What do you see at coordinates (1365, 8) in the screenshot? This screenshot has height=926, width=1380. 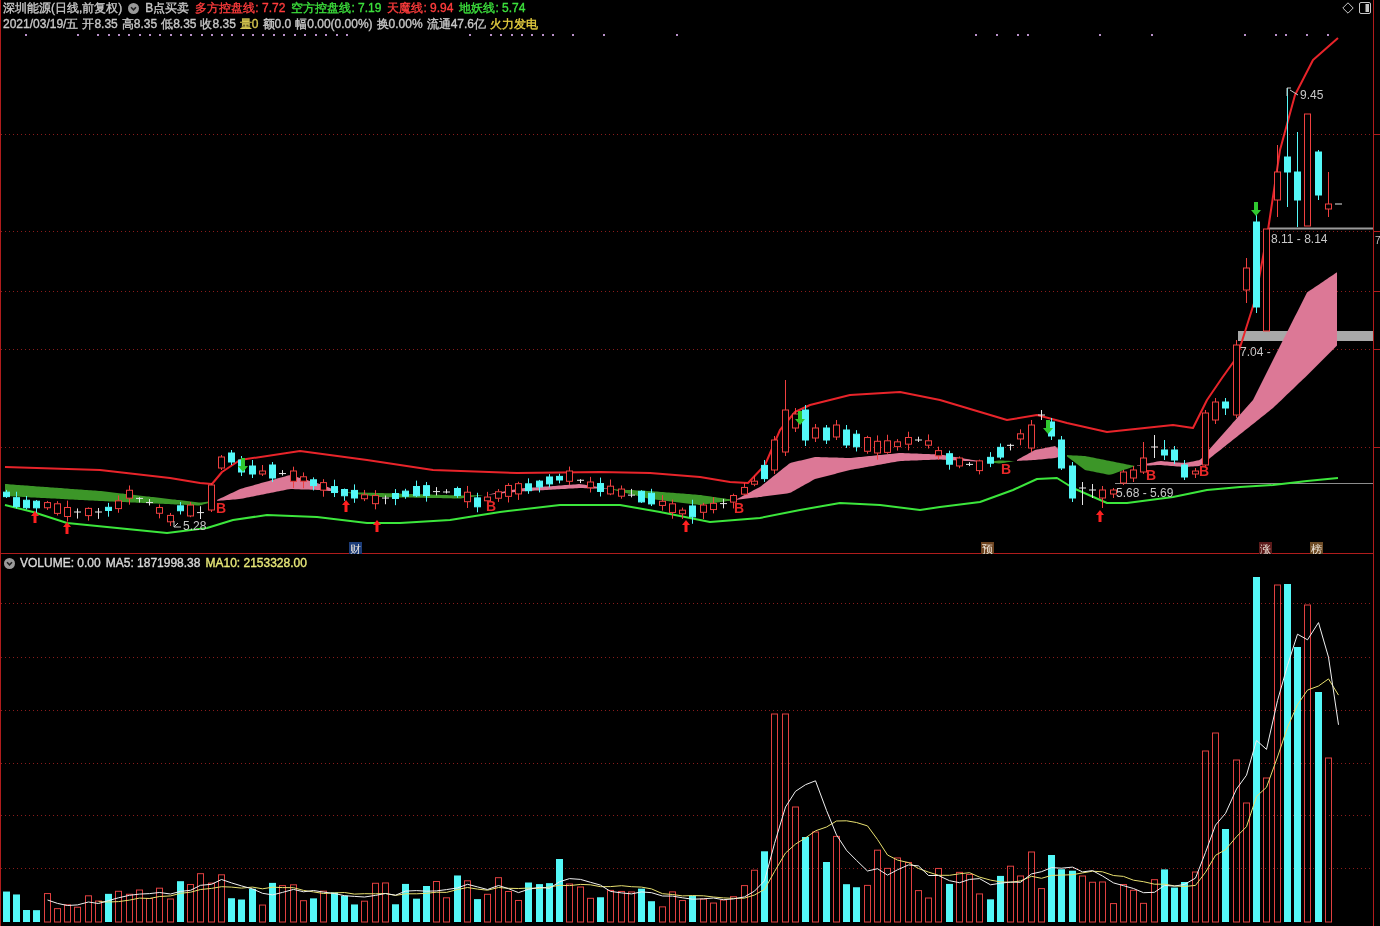 I see `panel-toggle-icon` at bounding box center [1365, 8].